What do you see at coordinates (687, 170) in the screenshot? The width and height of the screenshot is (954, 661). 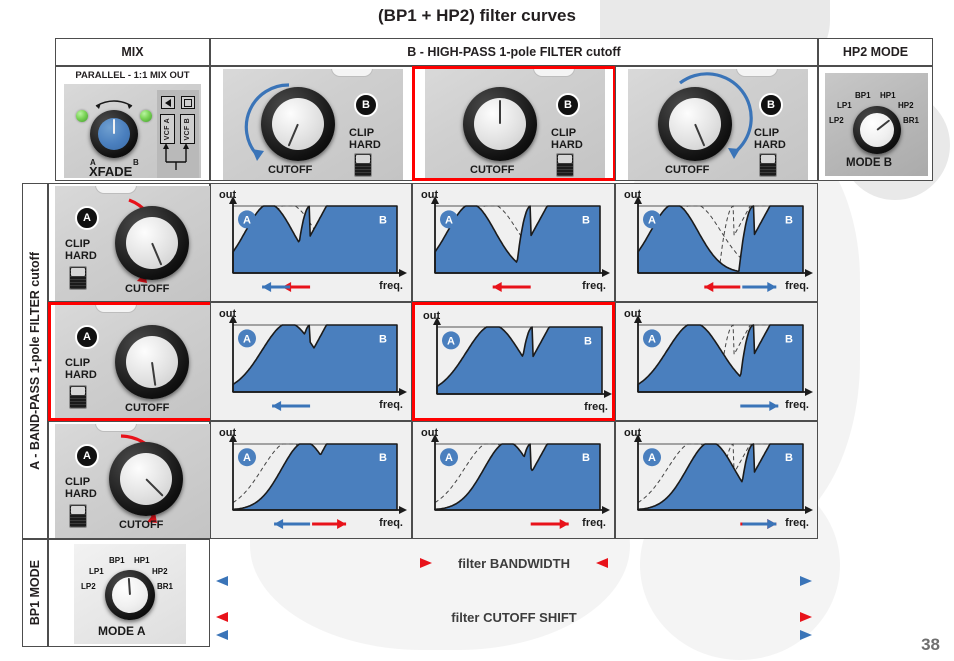 I see `filter-b-cutoff-label-3: CUTOFF` at bounding box center [687, 170].